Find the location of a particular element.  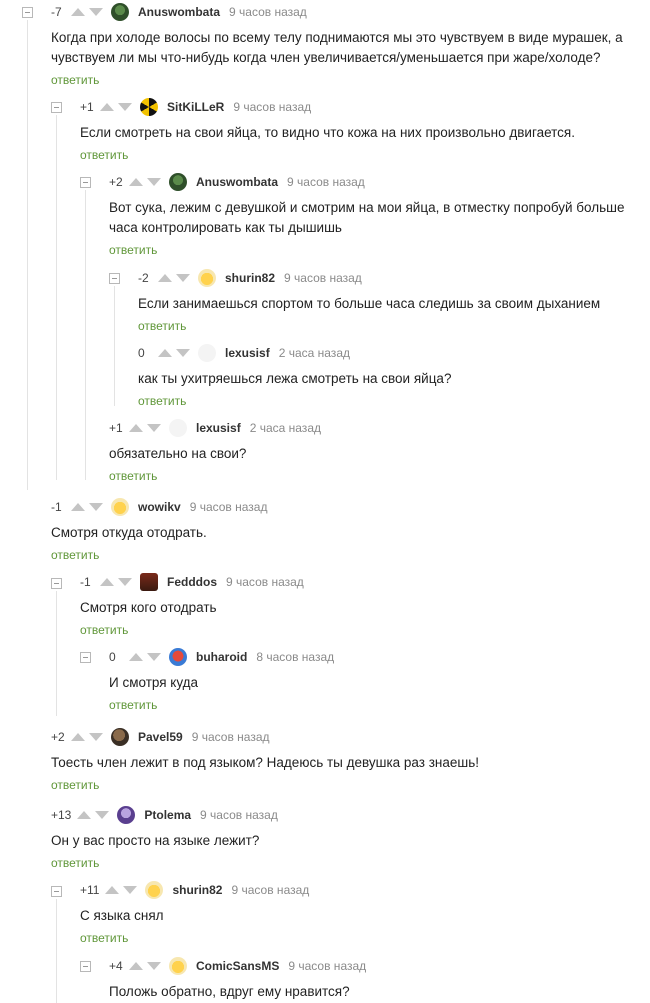

comment-text: Смотря откуда отодрать. is located at coordinates (129, 532).